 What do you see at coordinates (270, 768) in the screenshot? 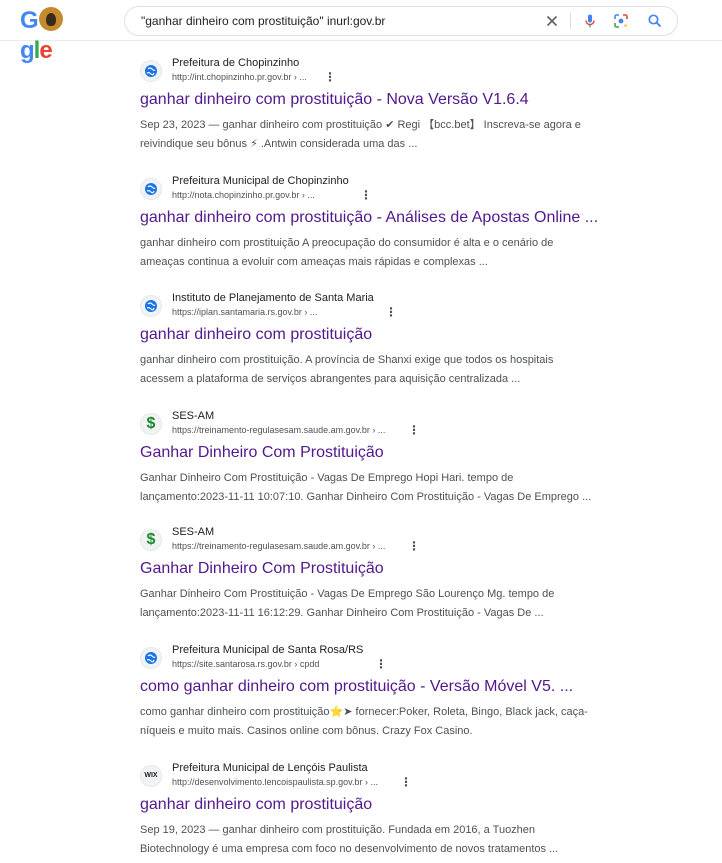
I see `site-name: Prefeitura Municipal de Lençóis Paulista` at bounding box center [270, 768].